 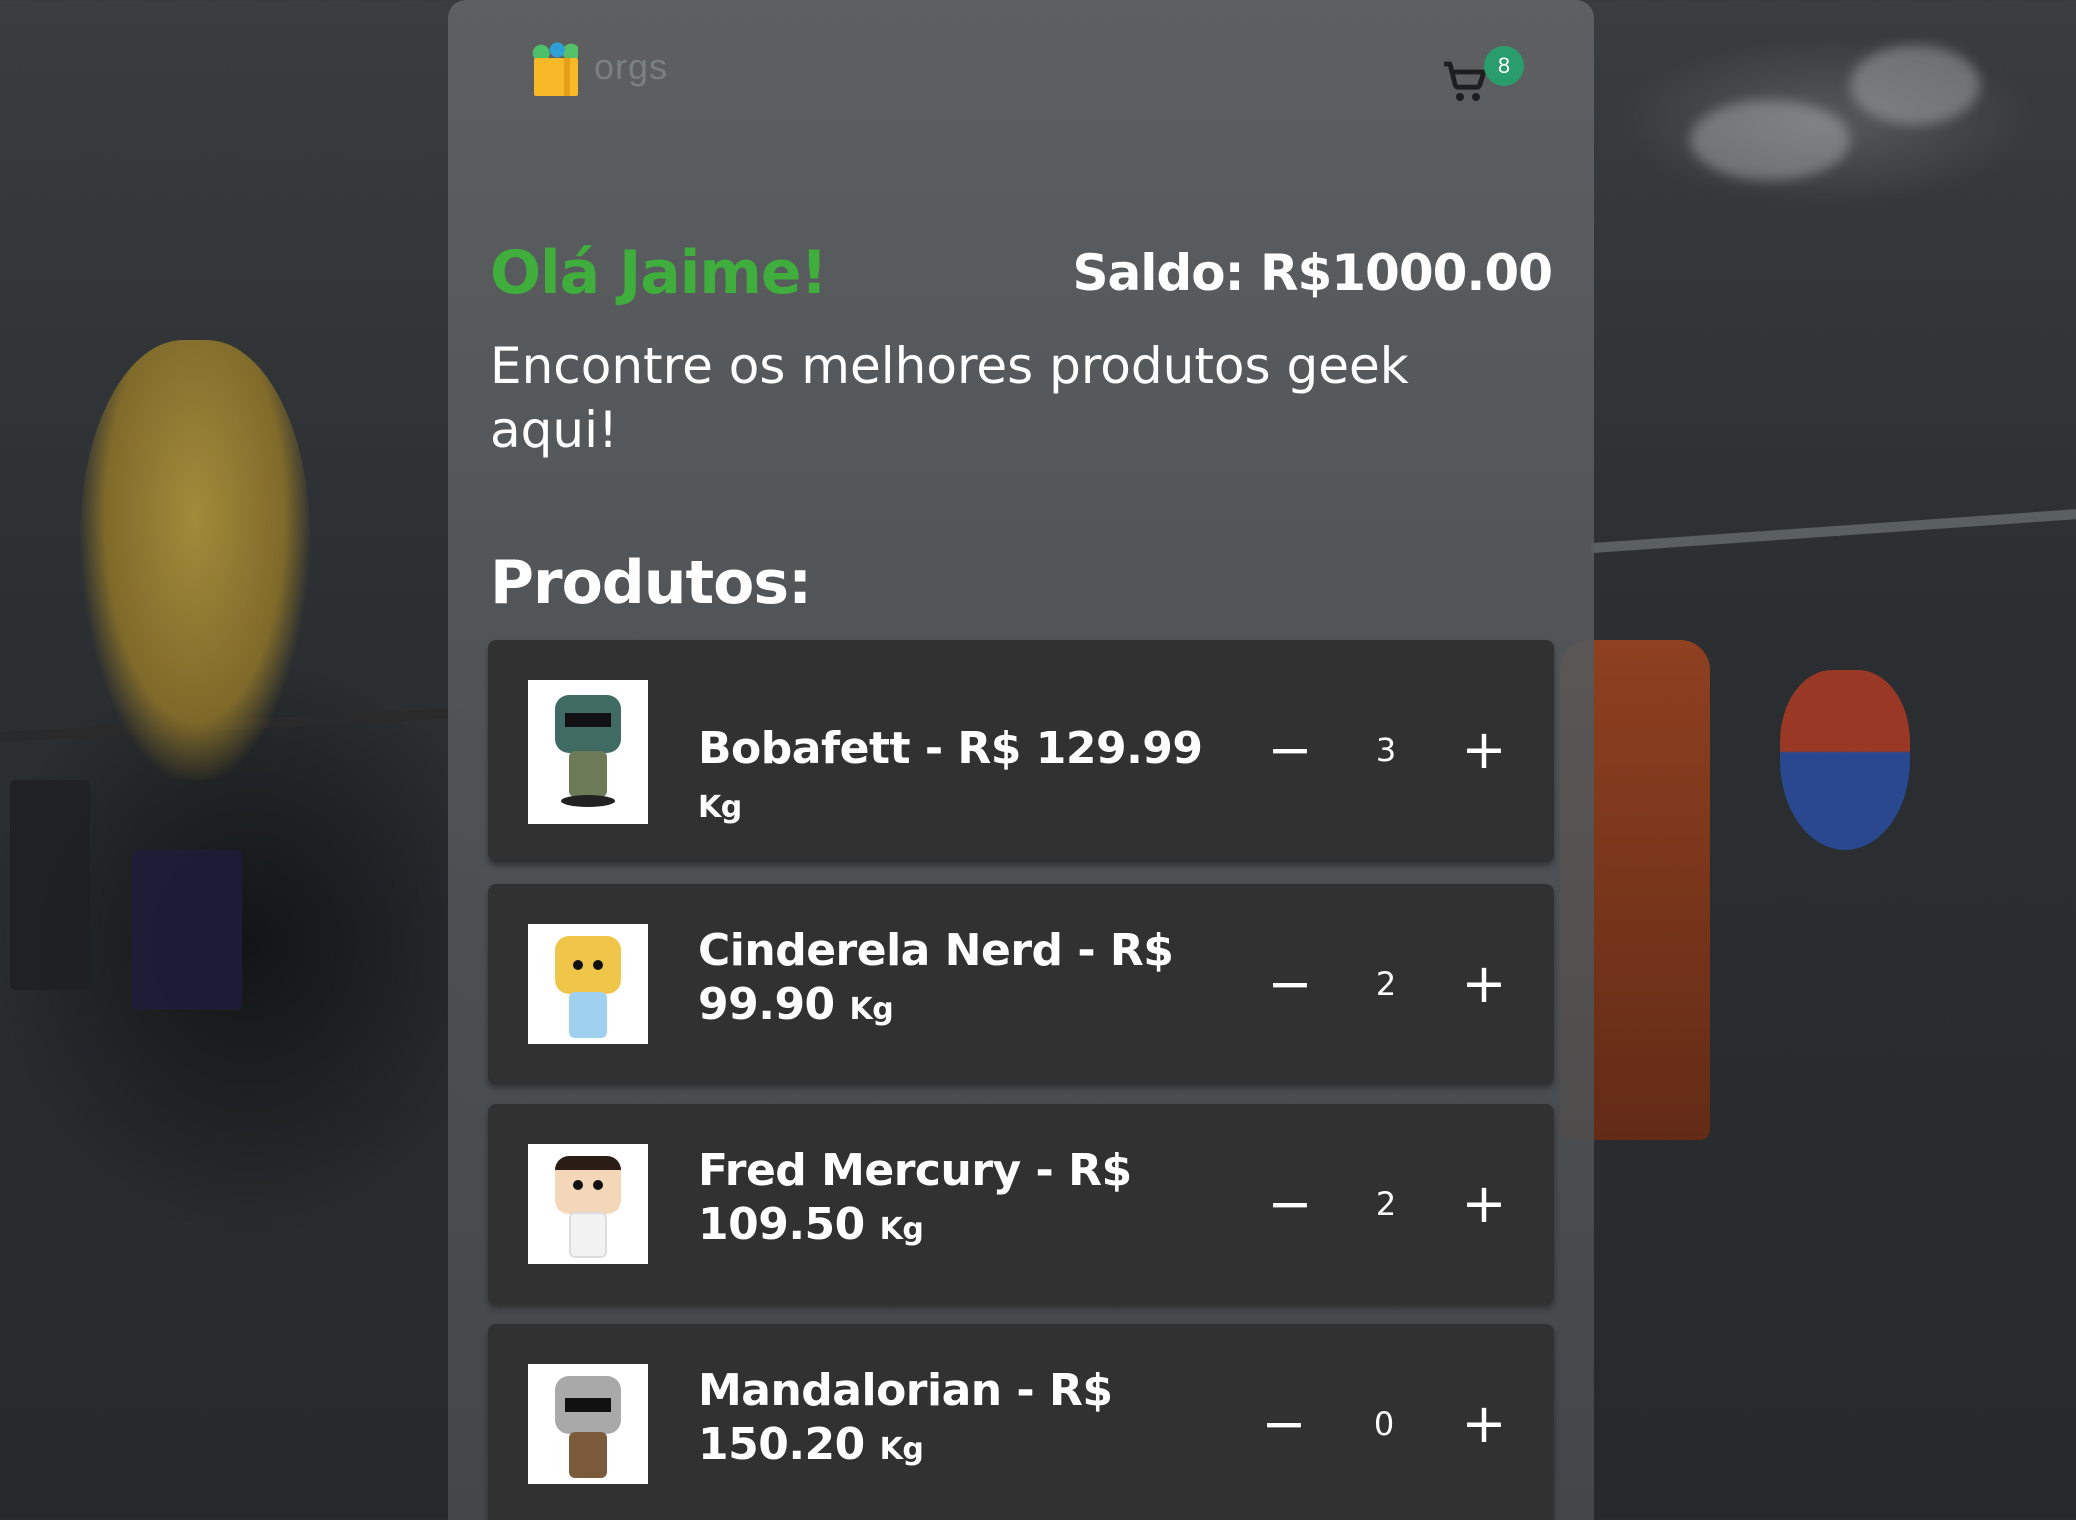 What do you see at coordinates (631, 66) in the screenshot?
I see `brand-name: orgs` at bounding box center [631, 66].